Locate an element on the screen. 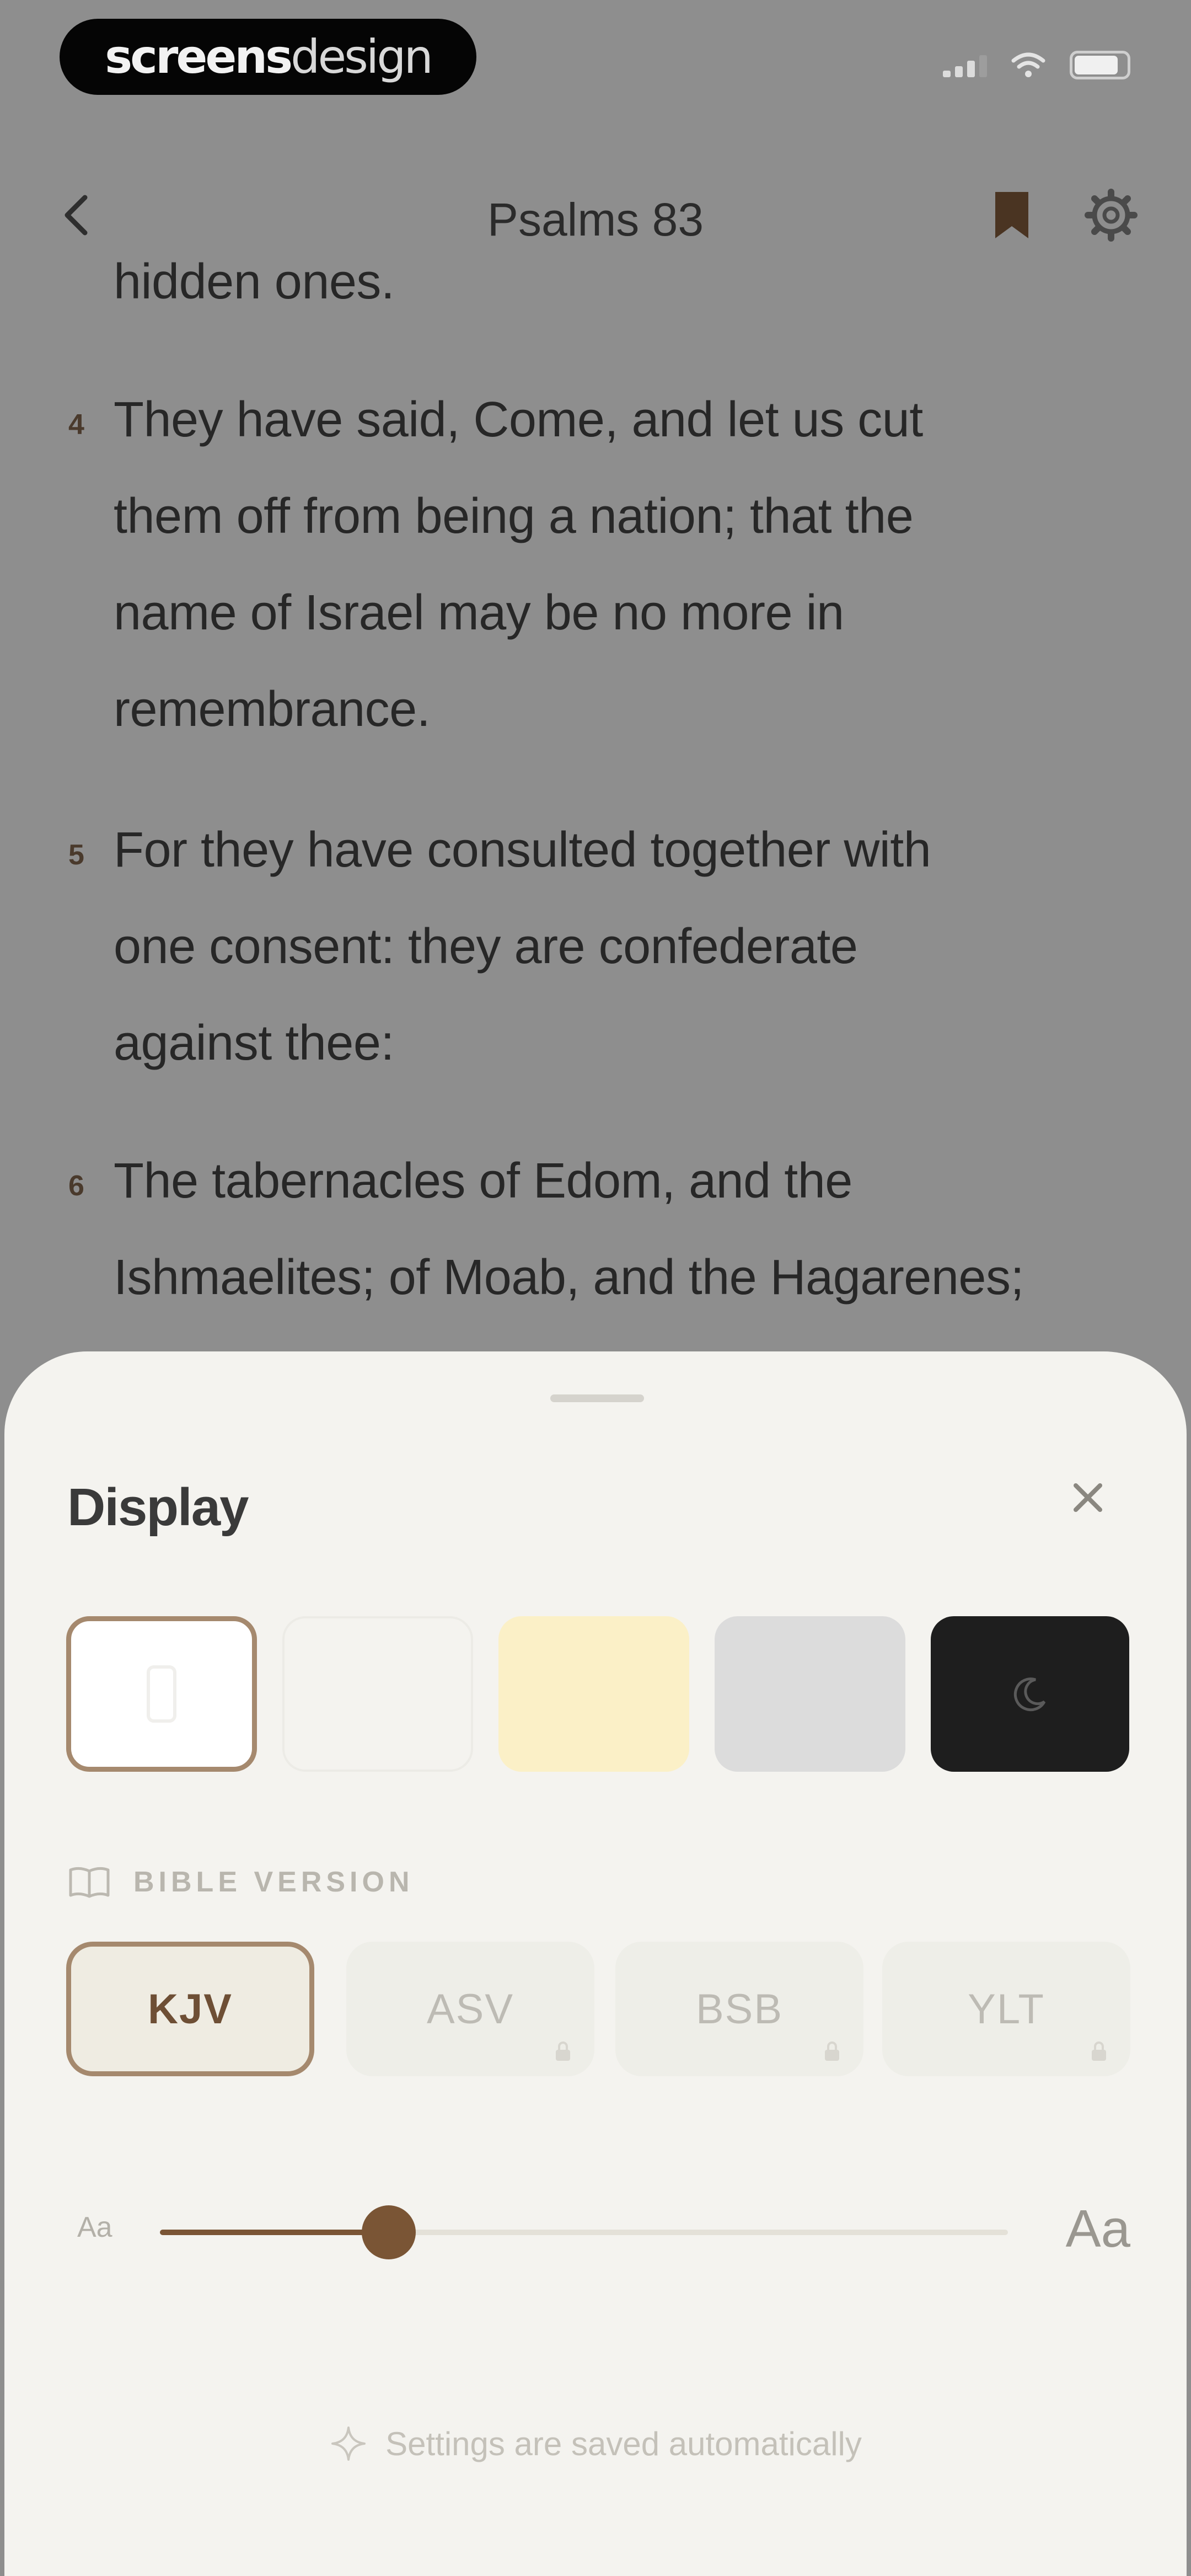 This screenshot has height=2576, width=1191. version-label: KJV is located at coordinates (190, 2009).